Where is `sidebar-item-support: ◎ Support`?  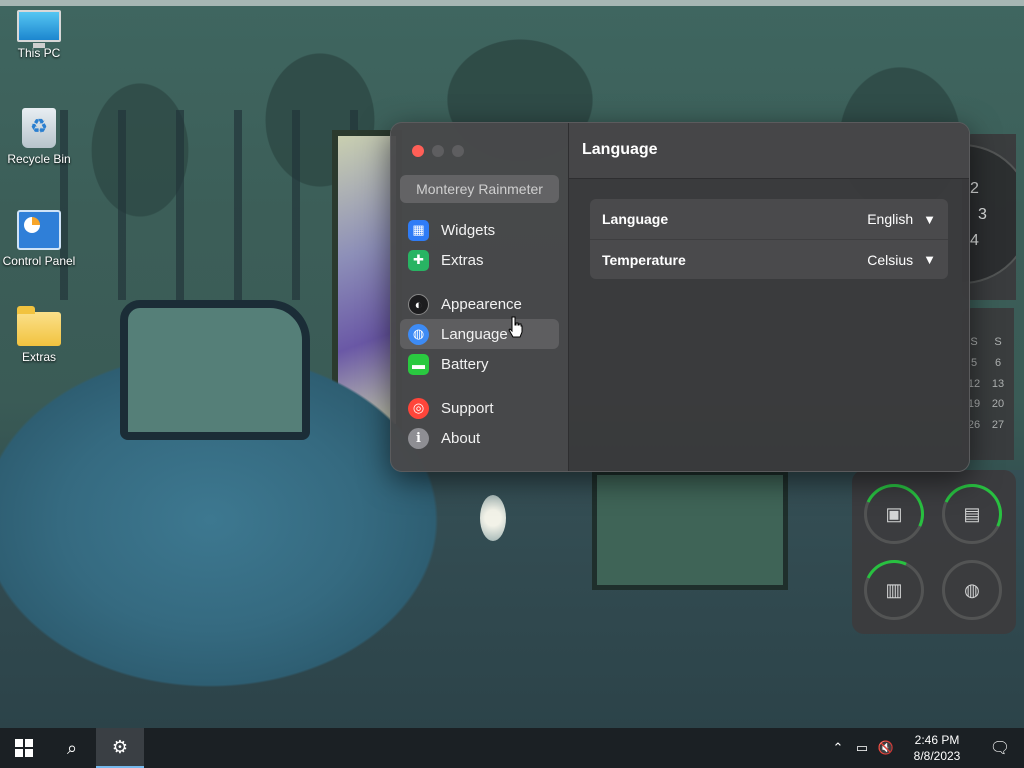
sidebar-item-support: ◎ Support is located at coordinates (479, 408).